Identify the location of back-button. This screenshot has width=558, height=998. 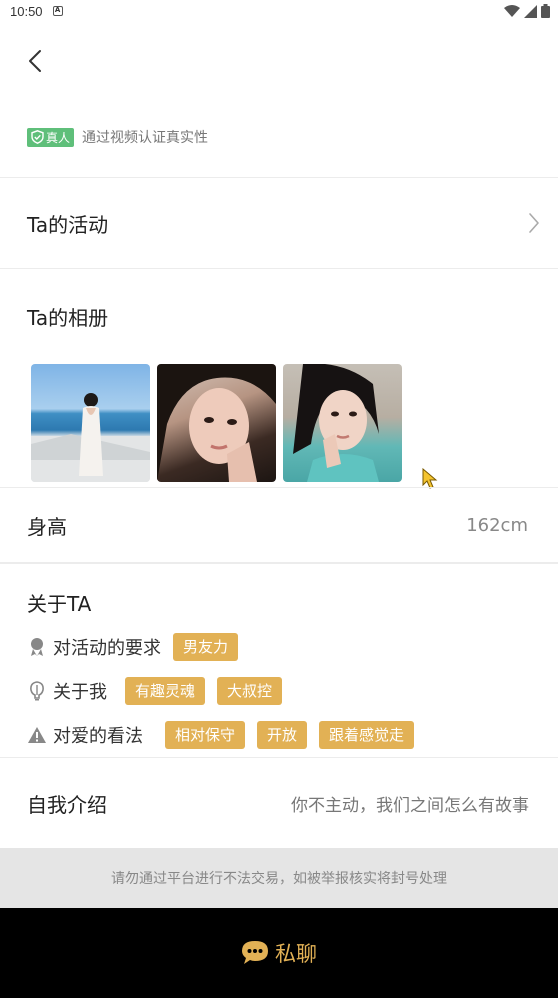
(35, 61).